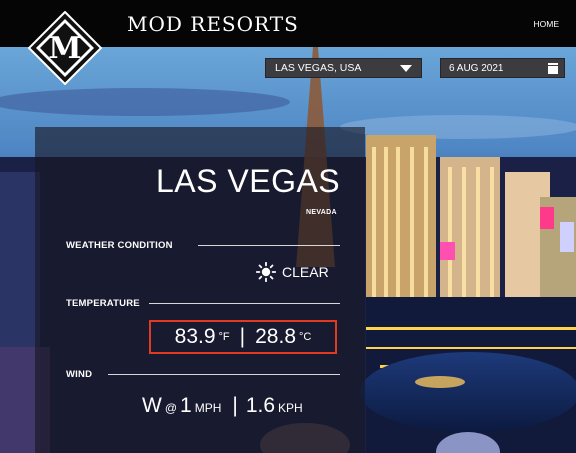 This screenshot has height=453, width=576. I want to click on unit-mph: MPH, so click(208, 408).